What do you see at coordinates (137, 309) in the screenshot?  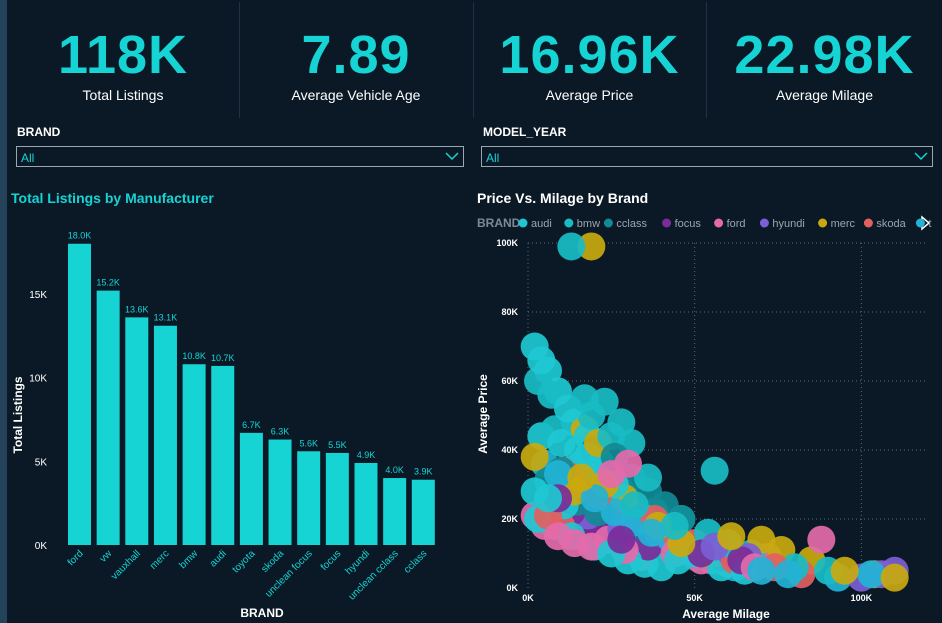 I see `bar-data-label: 13.6K` at bounding box center [137, 309].